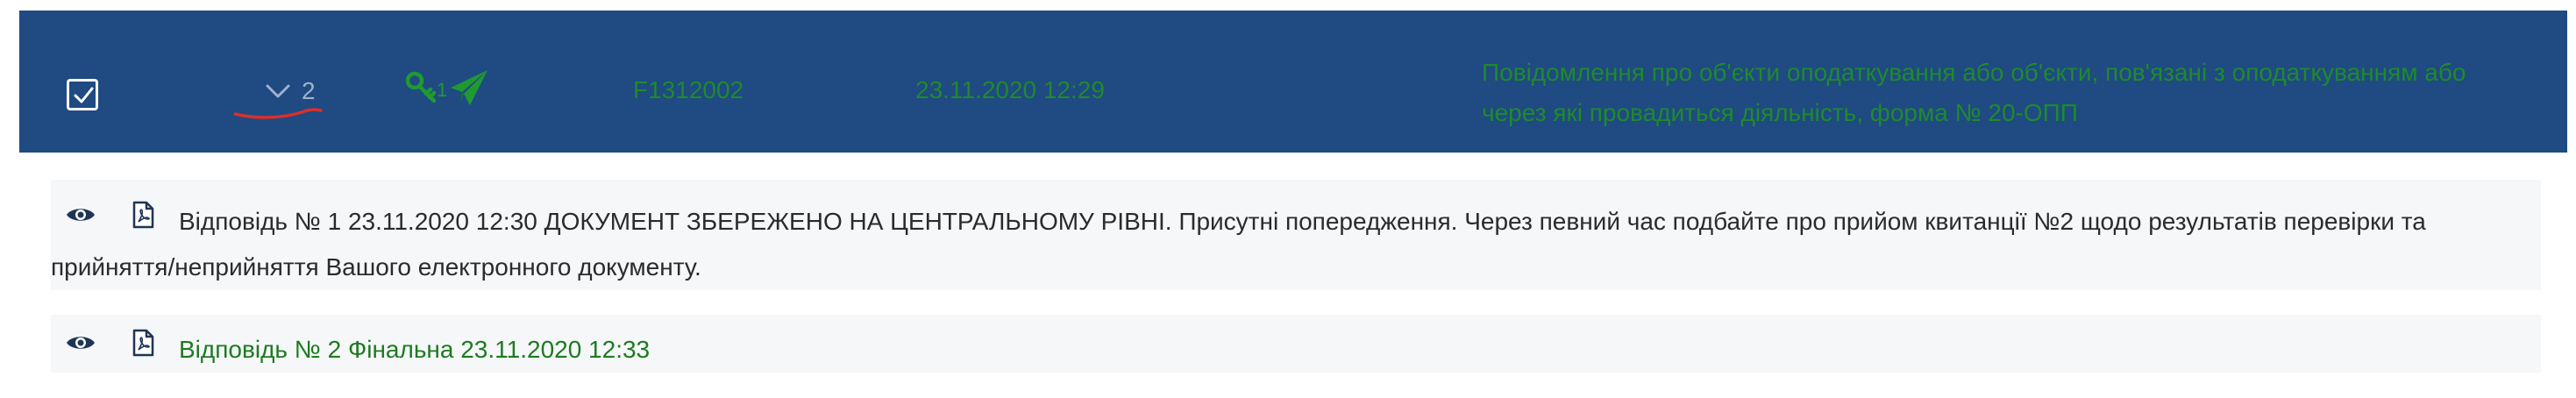 The image size is (2576, 398). What do you see at coordinates (278, 91) in the screenshot?
I see `chevron-down-icon` at bounding box center [278, 91].